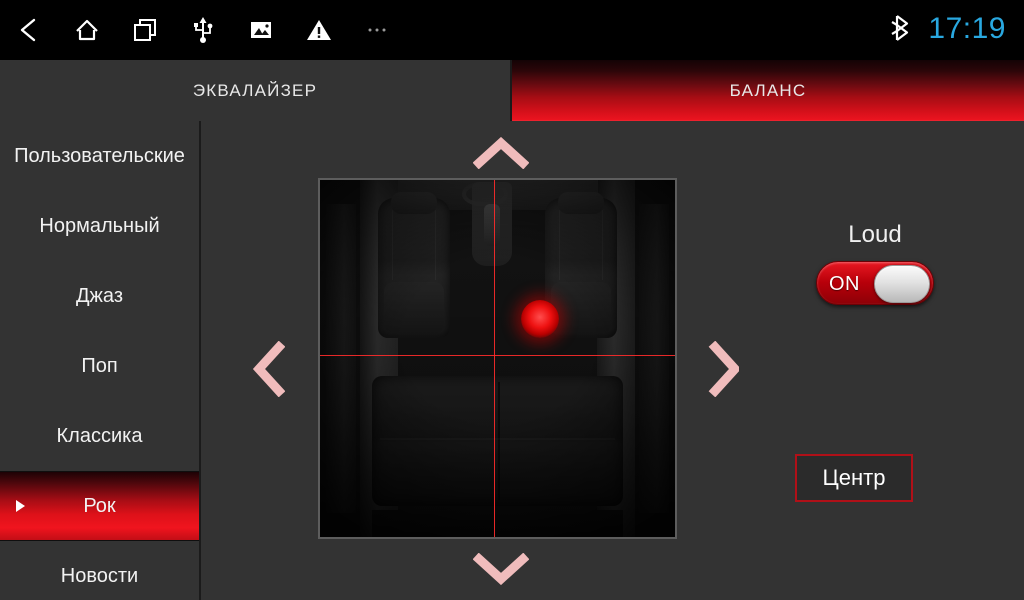 The height and width of the screenshot is (600, 1024). I want to click on home-icon, so click(87, 30).